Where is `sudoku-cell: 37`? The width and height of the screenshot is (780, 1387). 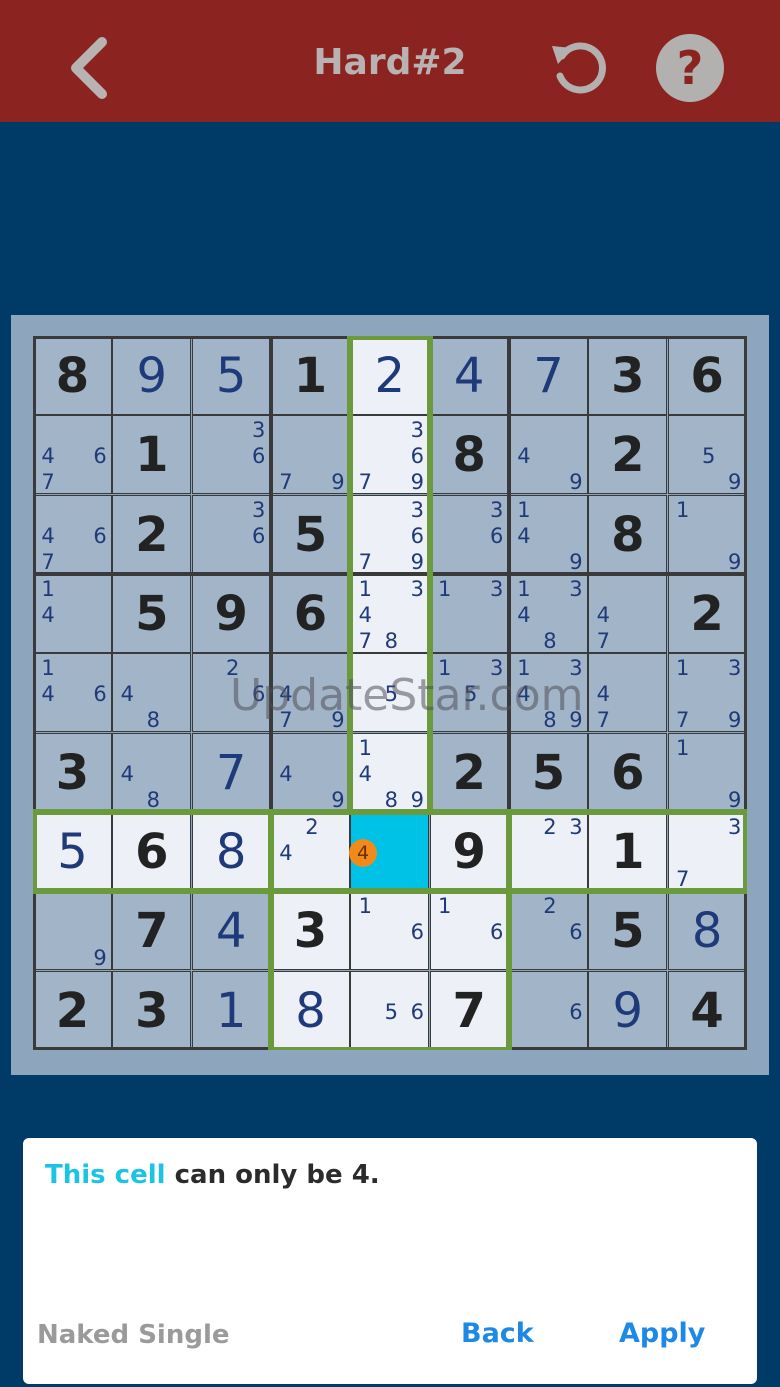 sudoku-cell: 37 is located at coordinates (707, 851).